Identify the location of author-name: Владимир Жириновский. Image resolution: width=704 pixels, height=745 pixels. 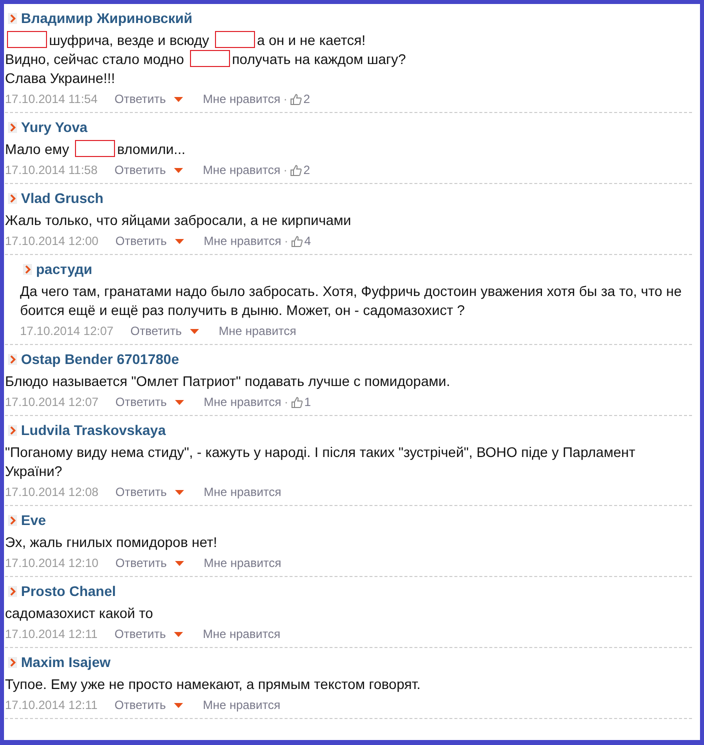
(106, 18).